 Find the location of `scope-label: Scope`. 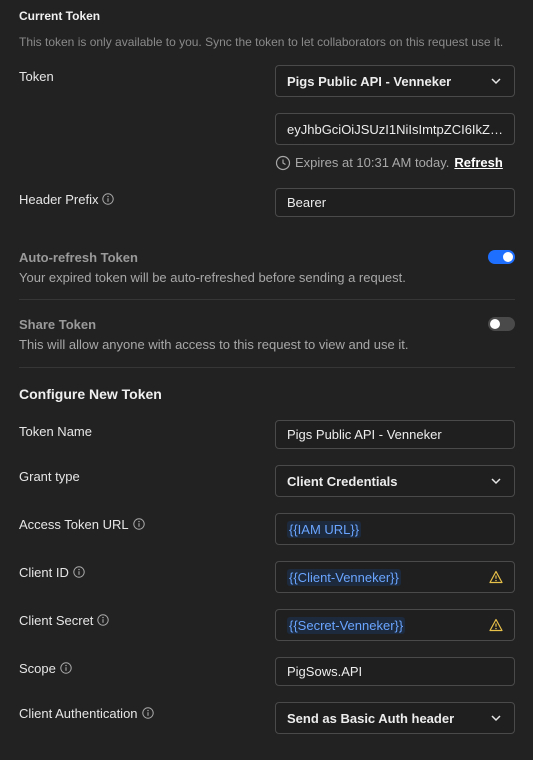

scope-label: Scope is located at coordinates (37, 668).